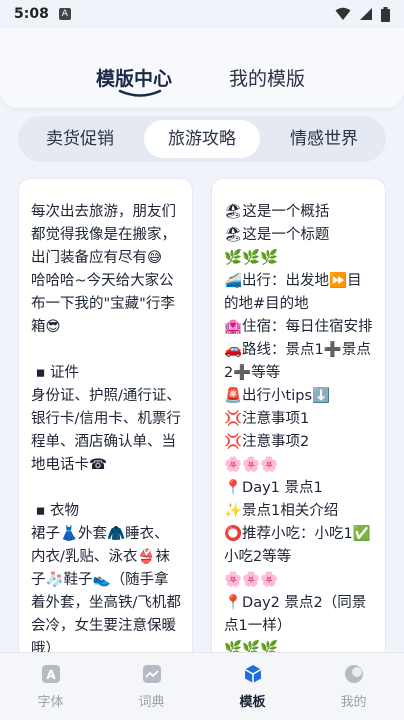 The height and width of the screenshot is (720, 404). I want to click on profile-icon, so click(353, 674).